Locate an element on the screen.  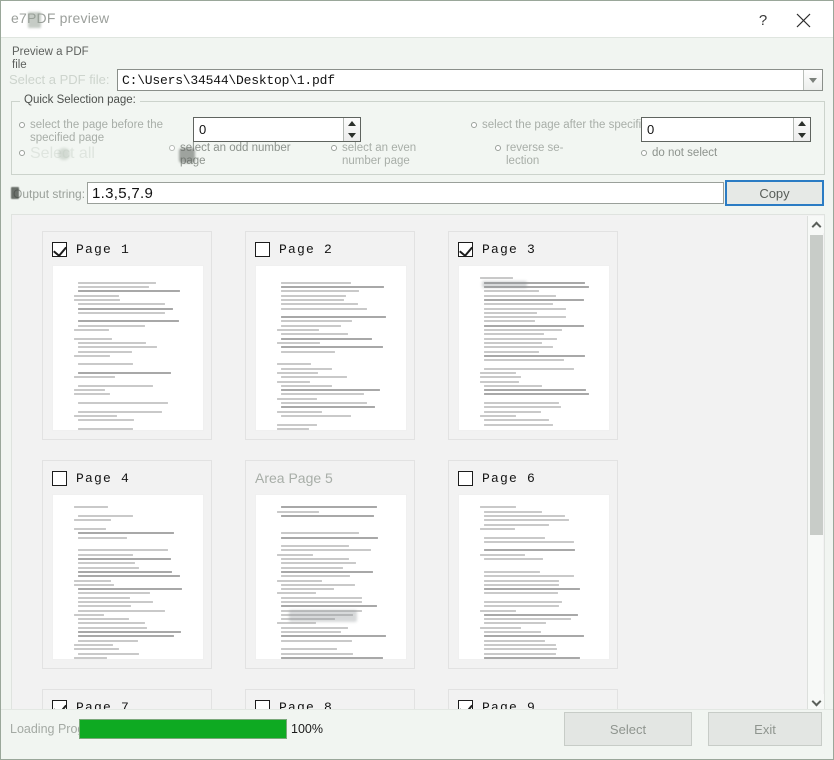
title-bar: e7PDF preview ? is located at coordinates (417, 19).